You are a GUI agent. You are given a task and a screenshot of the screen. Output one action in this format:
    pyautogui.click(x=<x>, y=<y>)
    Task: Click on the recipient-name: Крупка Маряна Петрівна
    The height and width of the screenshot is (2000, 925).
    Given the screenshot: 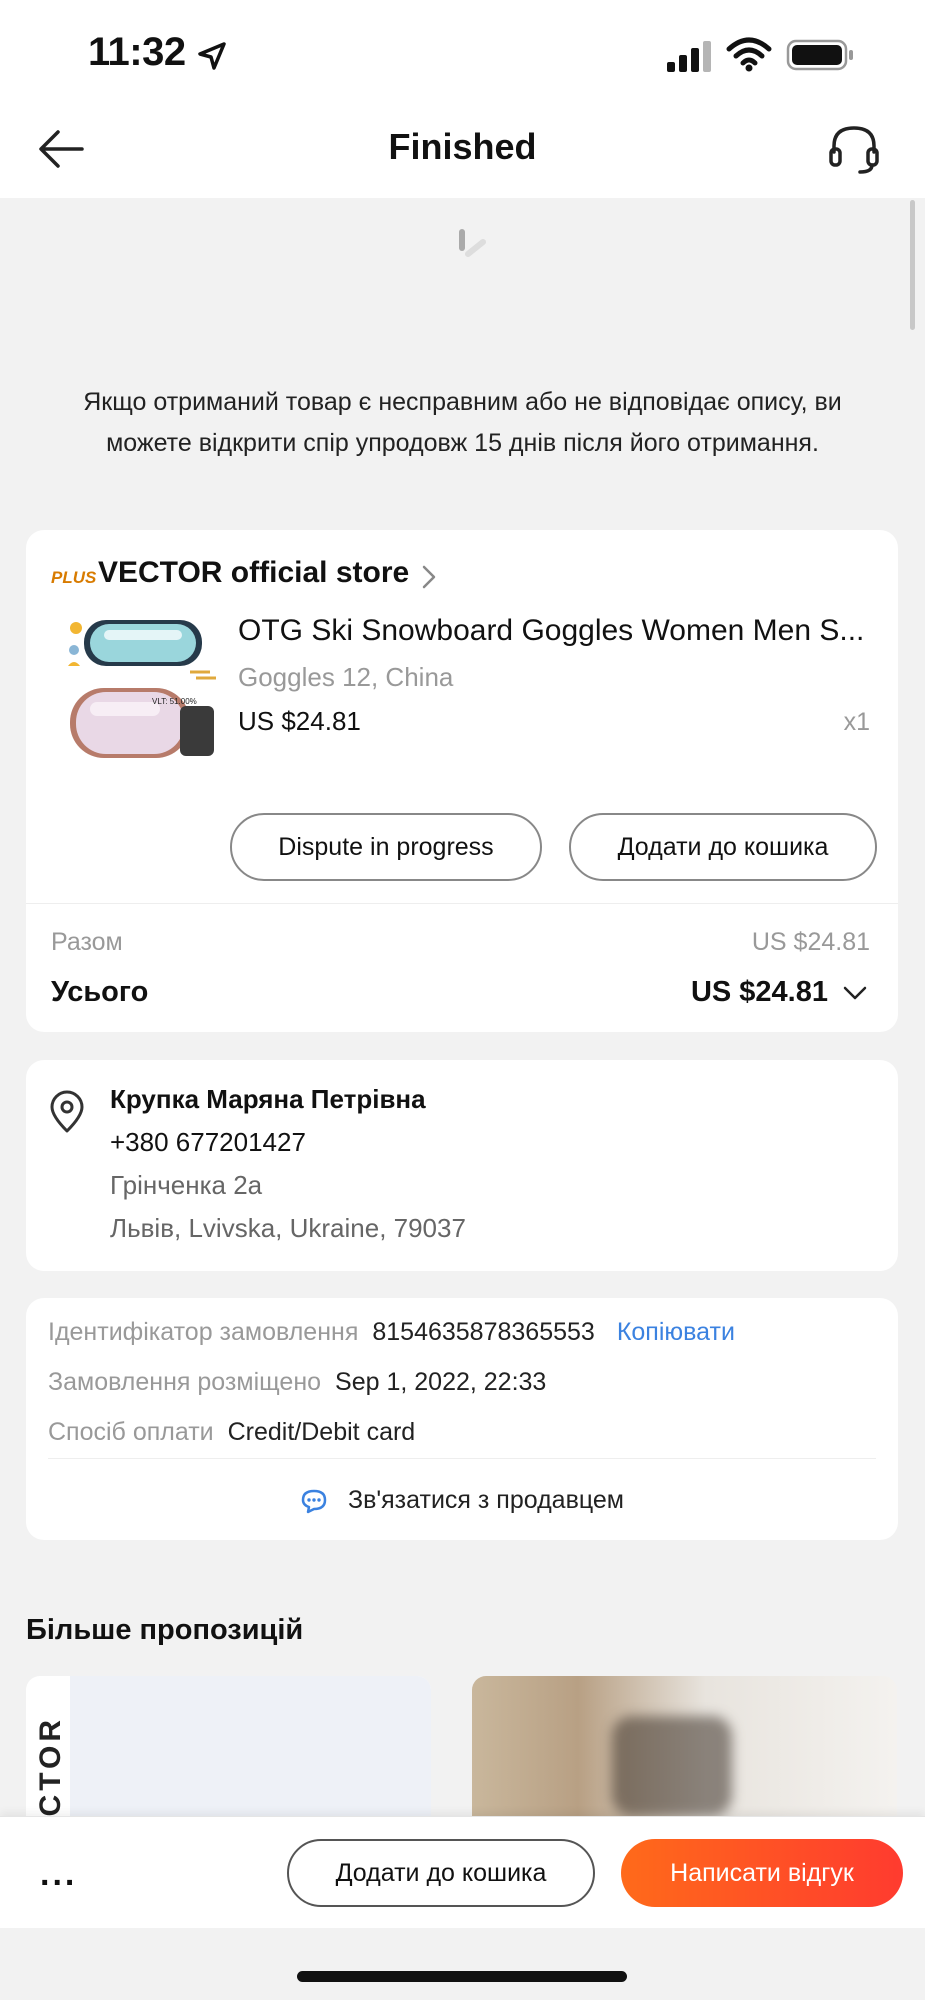 What is the action you would take?
    pyautogui.click(x=268, y=1099)
    